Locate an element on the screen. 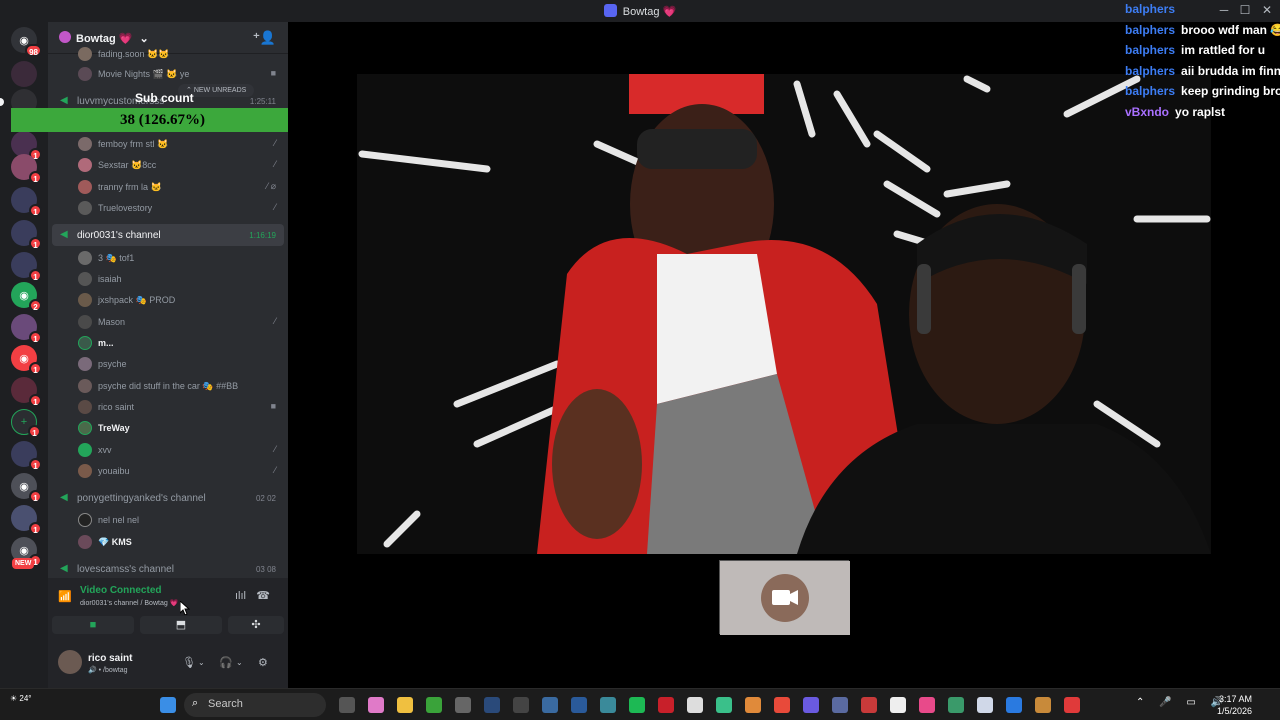 This screenshot has height=720, width=1280. voice-member: psyche did stuff in the car 🎭 ##BB is located at coordinates (168, 386).